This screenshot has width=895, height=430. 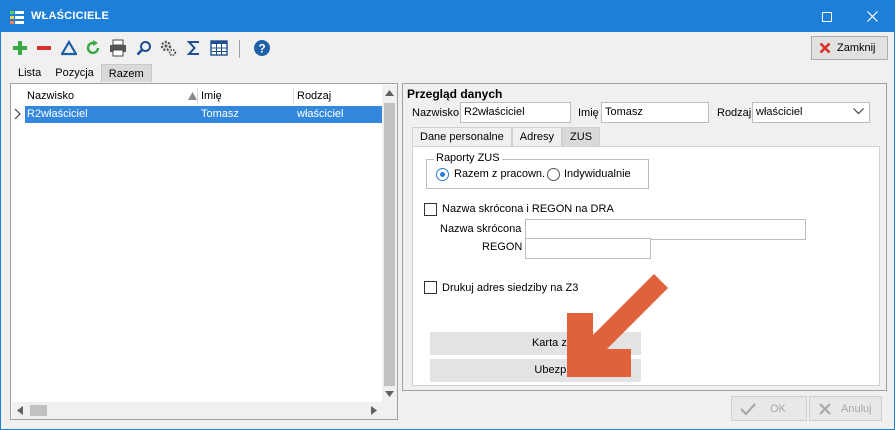 What do you see at coordinates (50, 96) in the screenshot?
I see `column-header-nazwisko: Nazwisko` at bounding box center [50, 96].